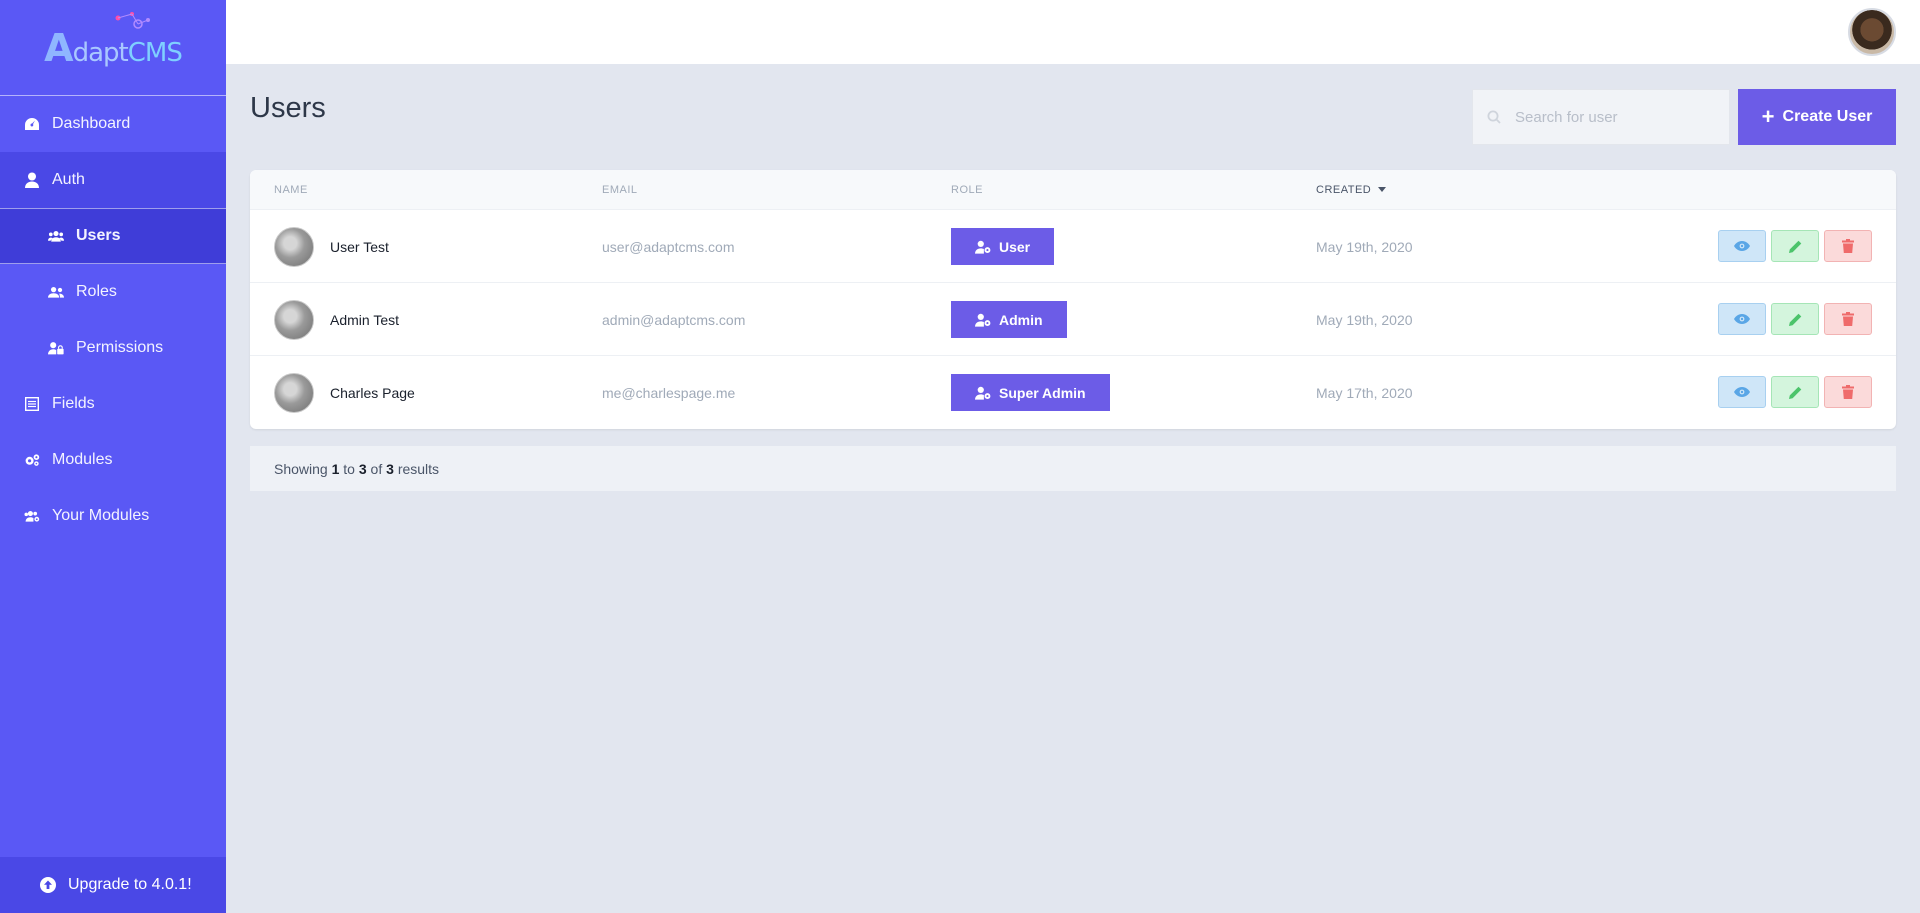  I want to click on column-header-created: CREATED, so click(1351, 190).